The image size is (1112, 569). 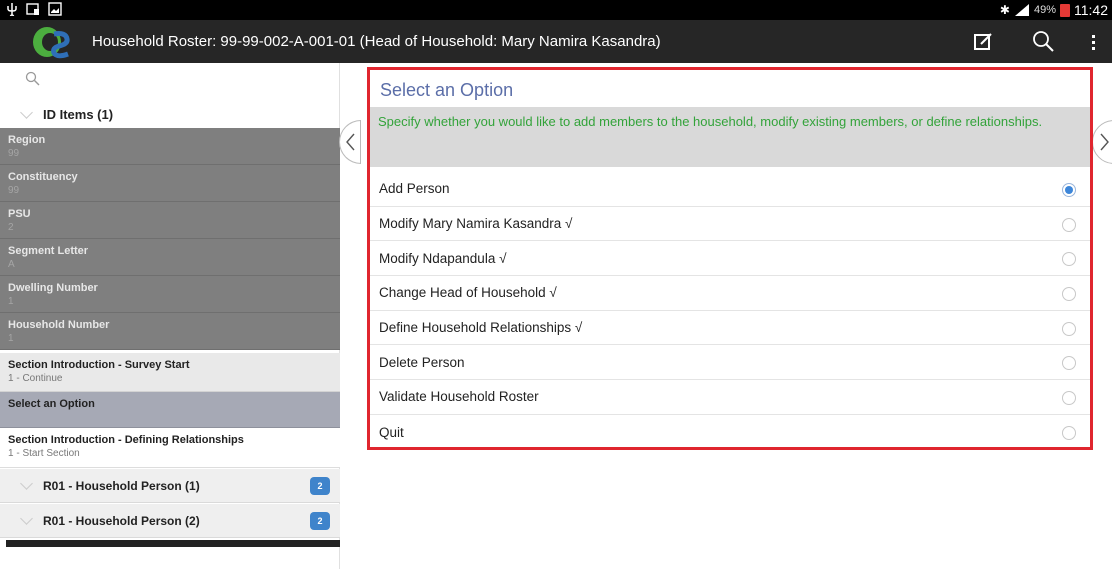 I want to click on item-label: Household Number, so click(x=59, y=325).